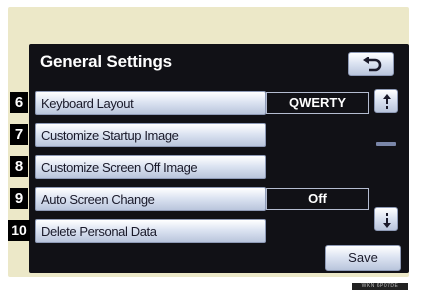 This screenshot has width=423, height=291. What do you see at coordinates (106, 61) in the screenshot?
I see `page-title: General Settings` at bounding box center [106, 61].